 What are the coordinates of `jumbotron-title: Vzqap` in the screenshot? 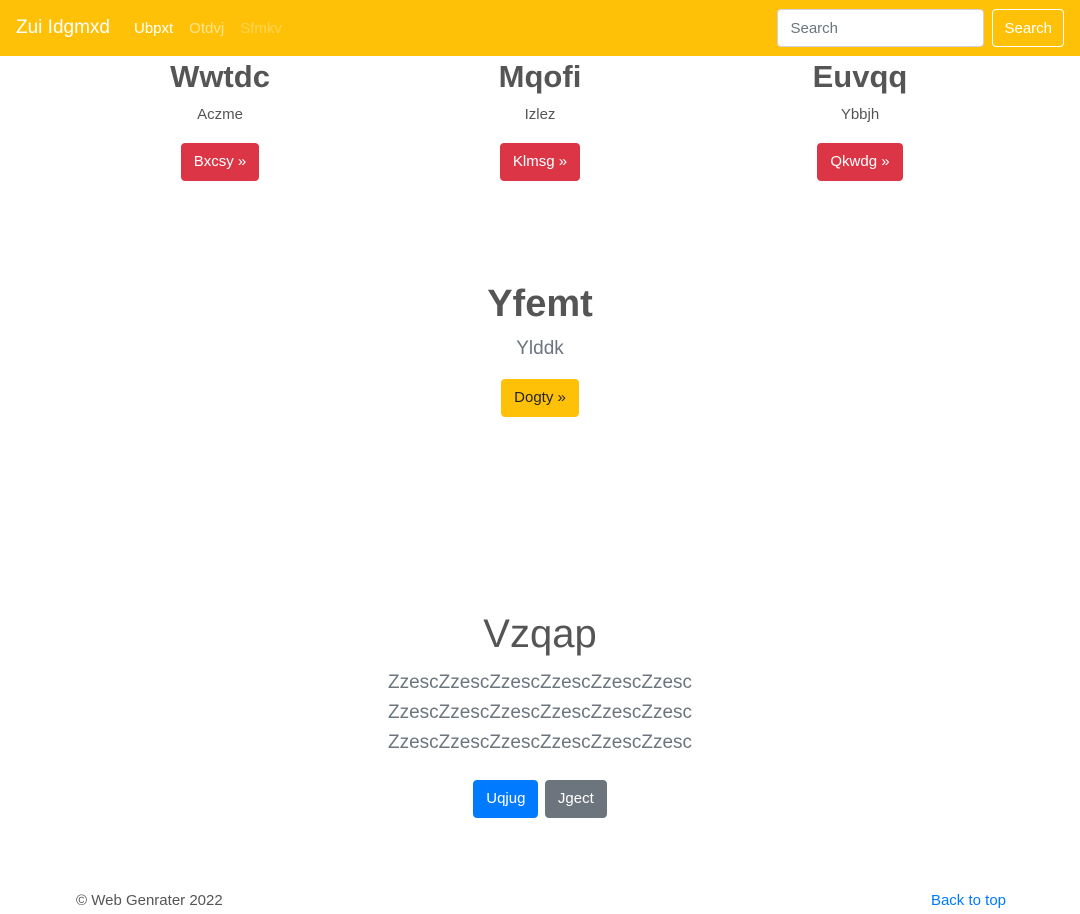 It's located at (540, 634).